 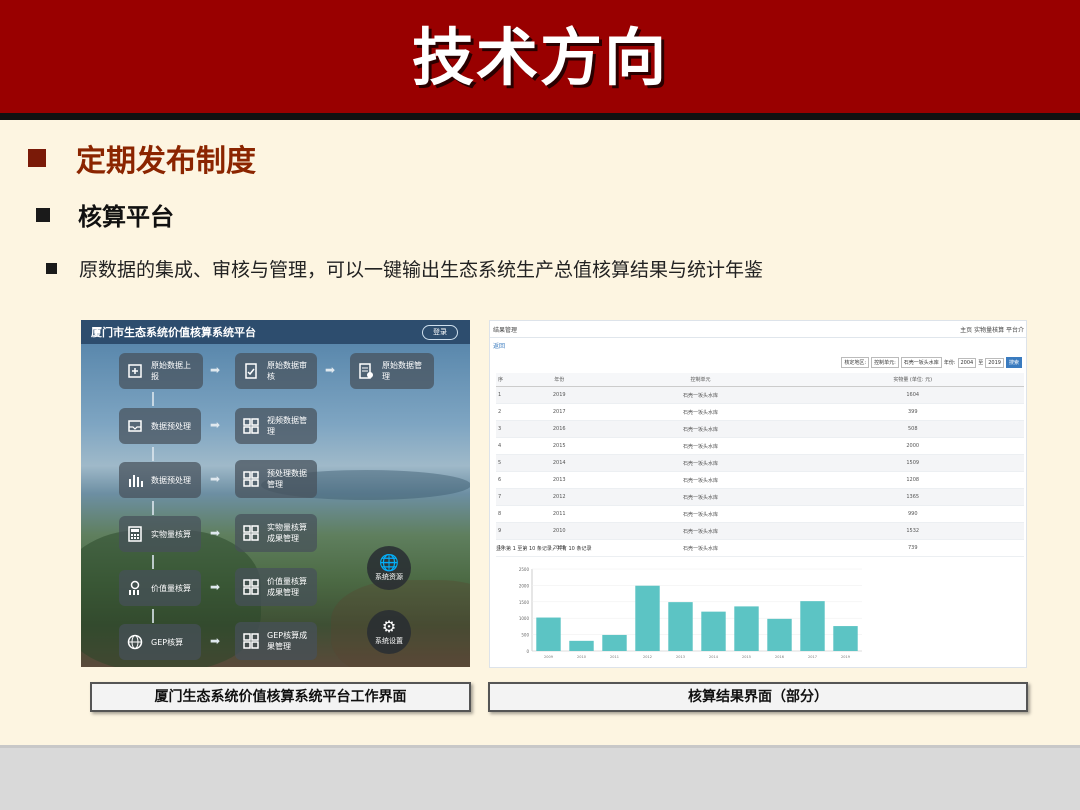 I want to click on filter-year-label: 年份:, so click(x=949, y=363).